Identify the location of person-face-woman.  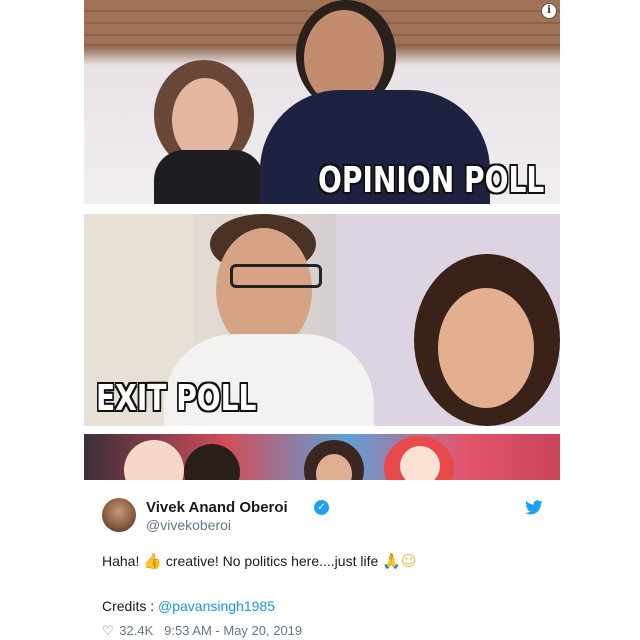
(486, 348).